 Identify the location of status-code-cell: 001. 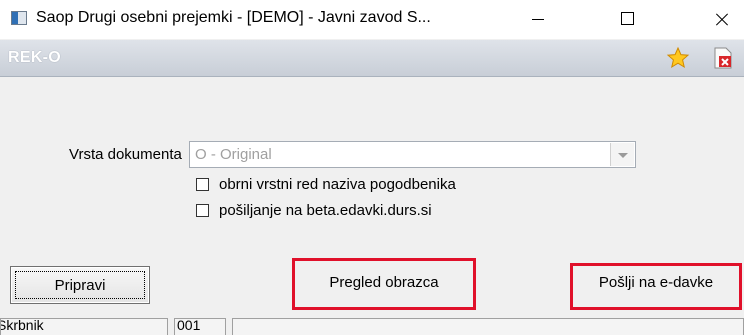
(200, 326).